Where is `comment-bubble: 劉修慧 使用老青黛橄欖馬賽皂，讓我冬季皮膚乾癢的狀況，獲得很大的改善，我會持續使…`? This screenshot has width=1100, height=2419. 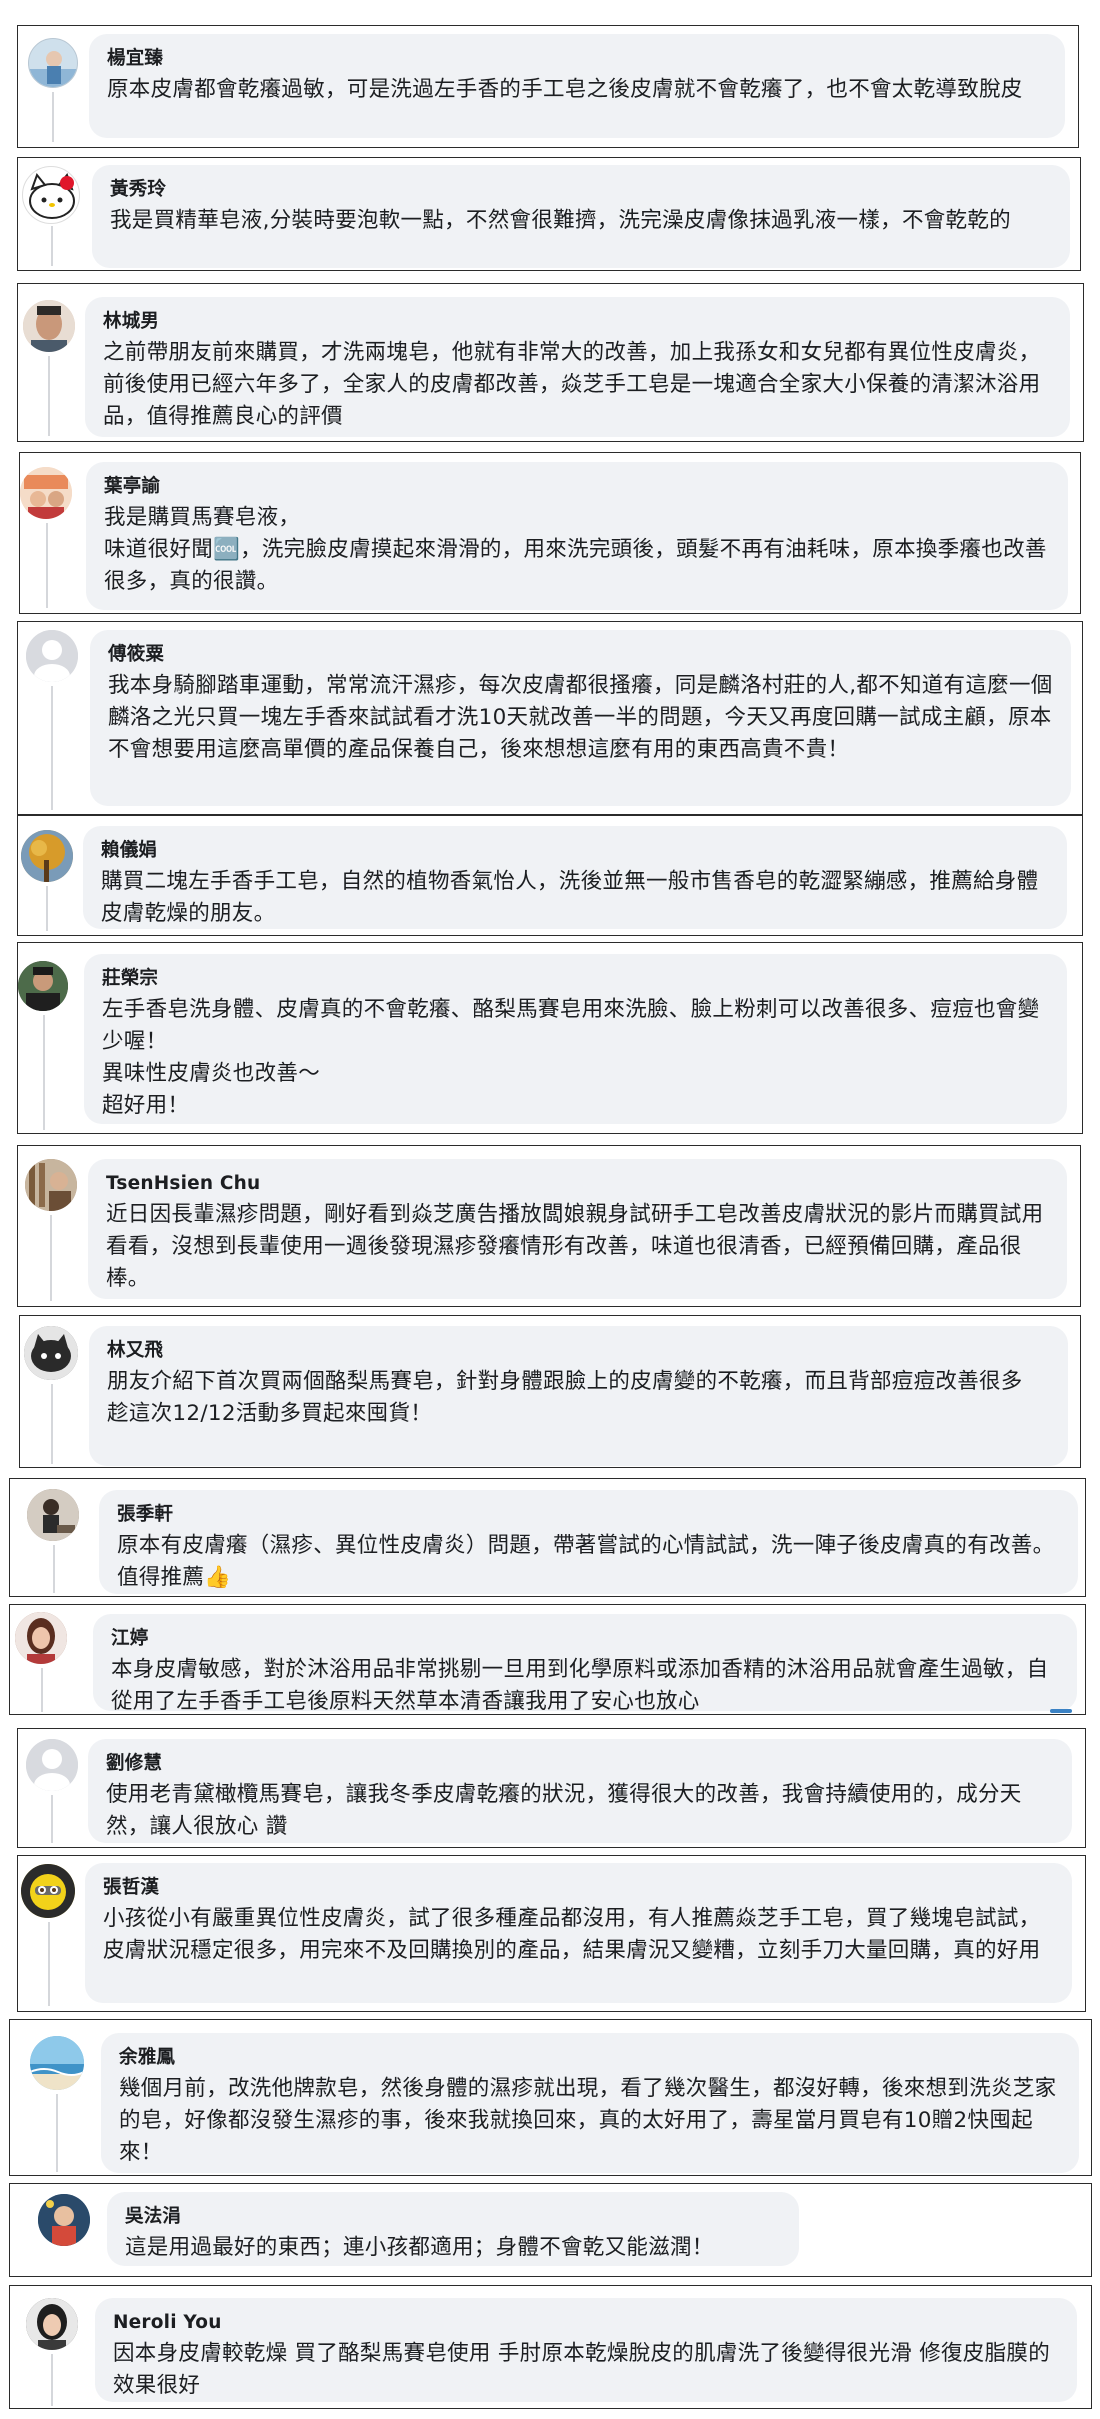 comment-bubble: 劉修慧 使用老青黛橄欖馬賽皂，讓我冬季皮膚乾癢的狀況，獲得很大的改善，我會持續使… is located at coordinates (580, 1791).